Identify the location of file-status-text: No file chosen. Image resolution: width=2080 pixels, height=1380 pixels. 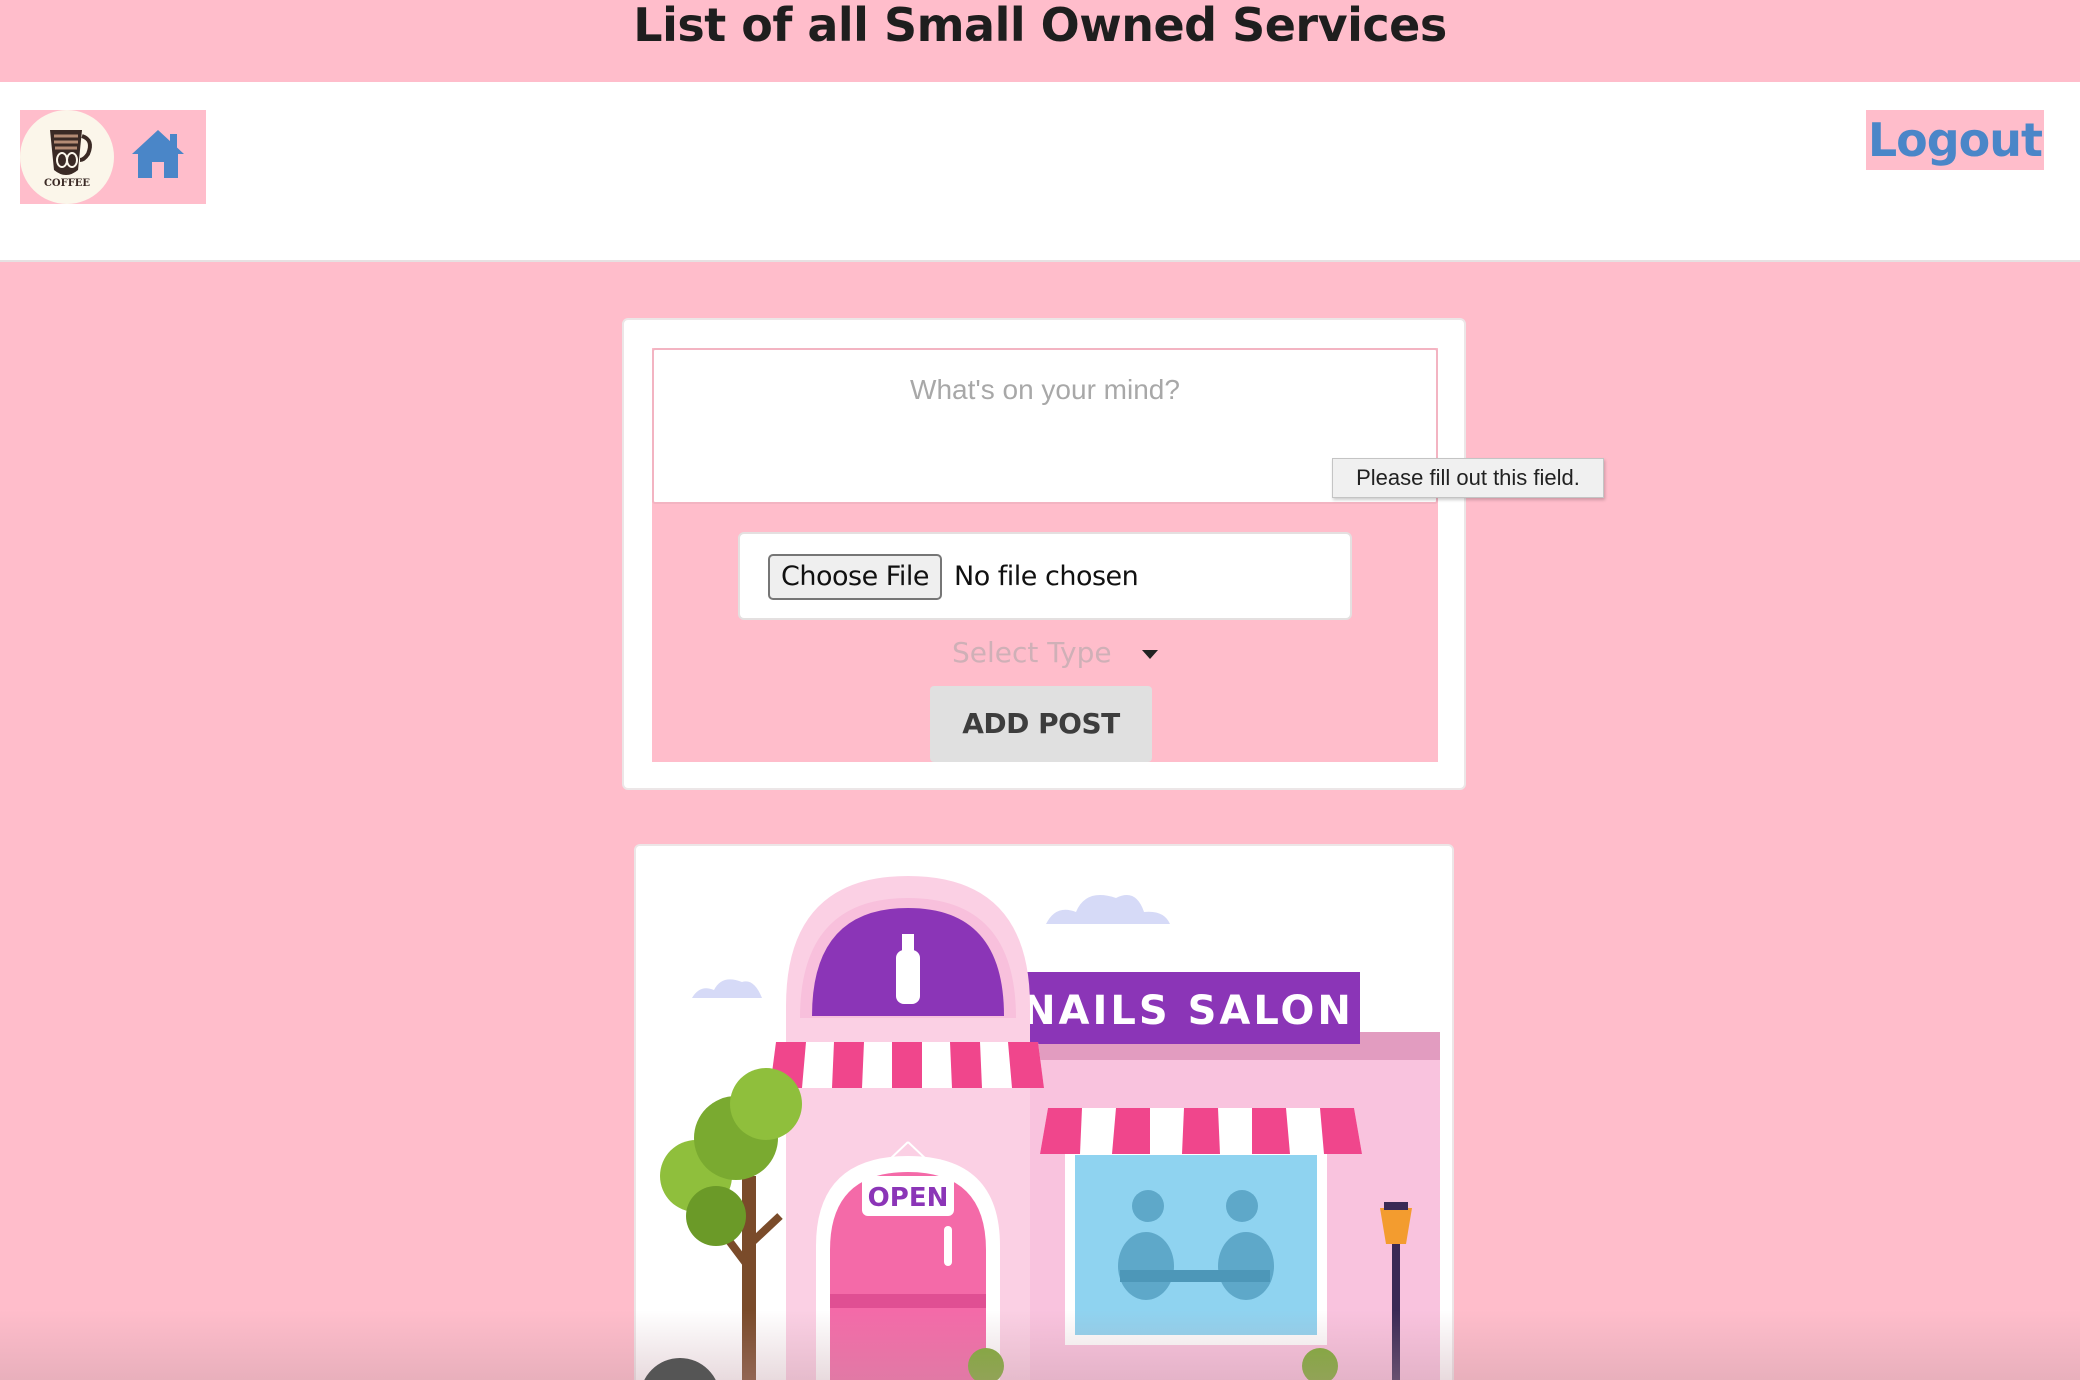
(1046, 576).